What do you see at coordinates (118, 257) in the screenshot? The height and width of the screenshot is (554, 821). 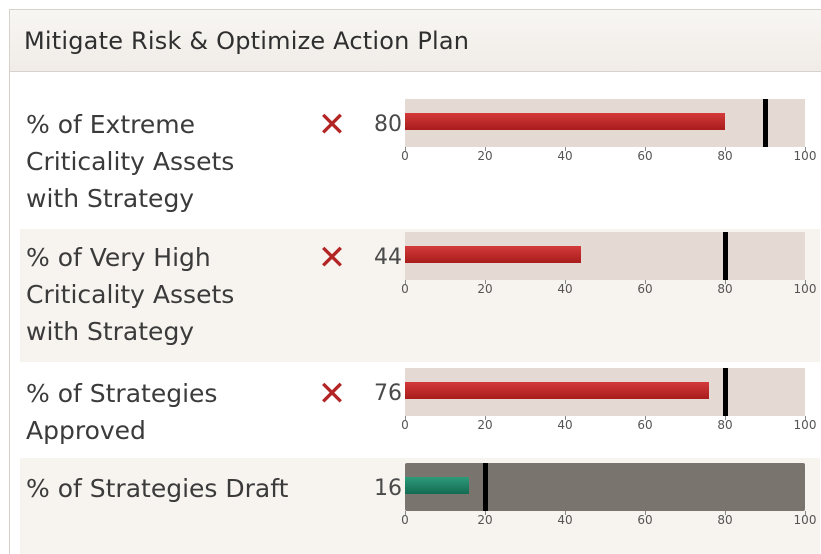 I see `metric-label-line: % of Very High` at bounding box center [118, 257].